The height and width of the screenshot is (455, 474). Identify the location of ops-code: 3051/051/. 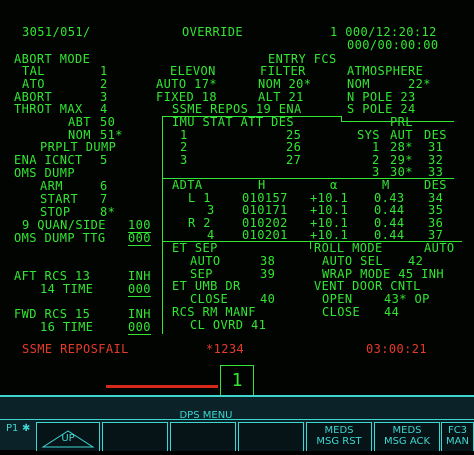
(56, 32).